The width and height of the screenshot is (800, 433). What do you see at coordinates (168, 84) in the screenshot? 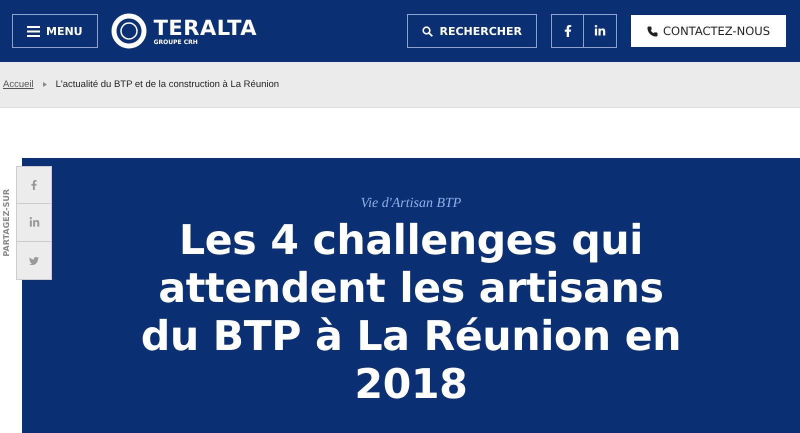
I see `breadcrumb-current: L'actualité du BTP et de la construction à La Réunion` at bounding box center [168, 84].